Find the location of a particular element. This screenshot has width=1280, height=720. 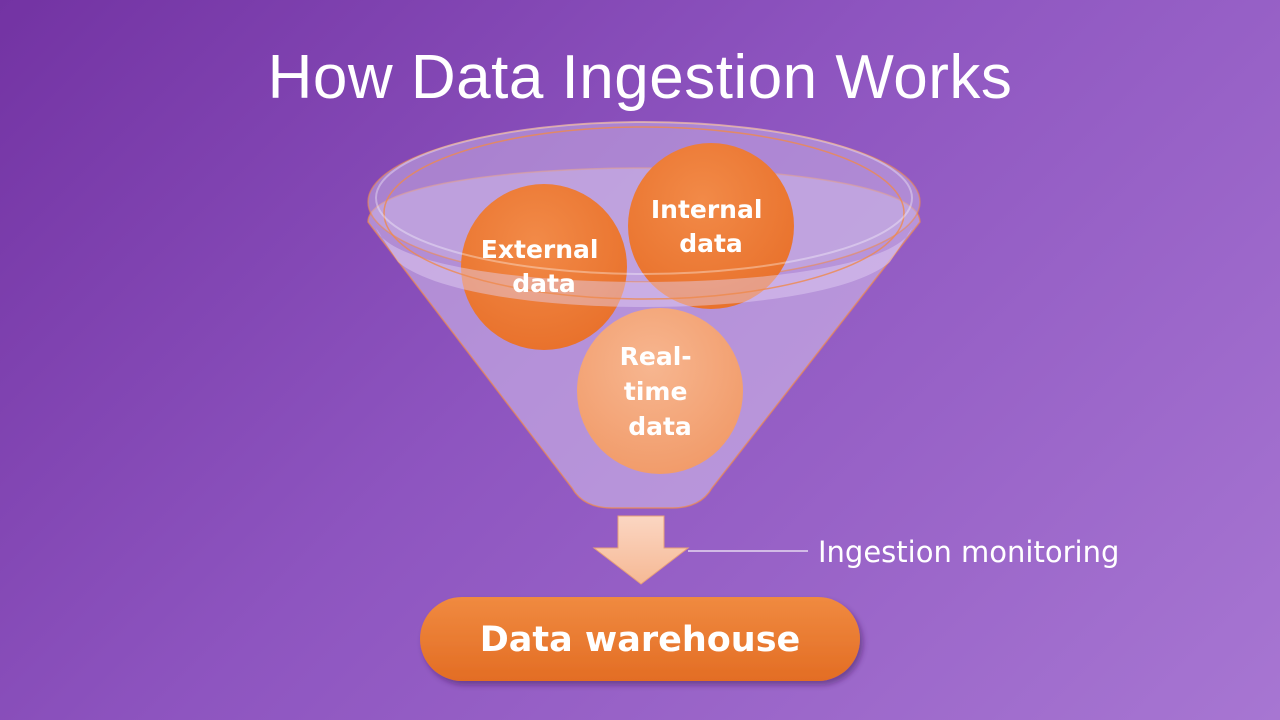

bubble-external-data is located at coordinates (544, 267).